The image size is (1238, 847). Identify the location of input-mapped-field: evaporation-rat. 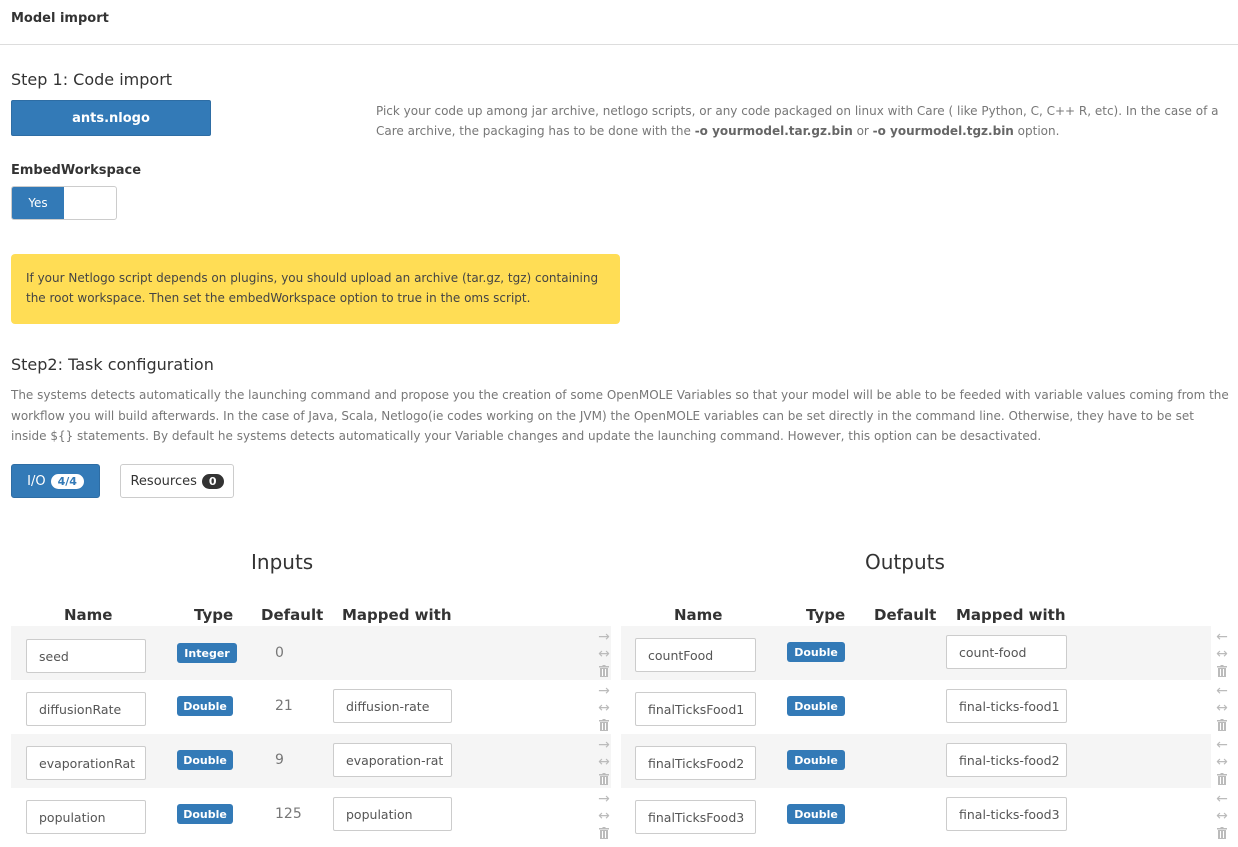
(392, 760).